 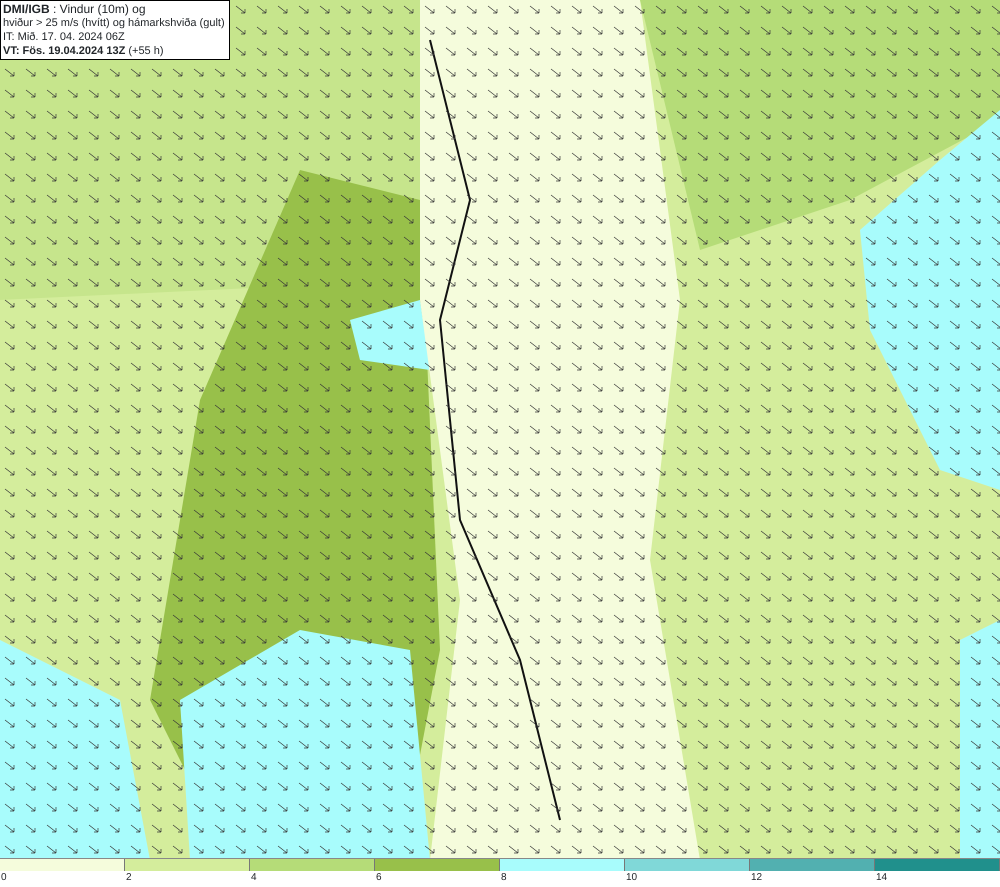 I want to click on info-text-line: DMI/IGB : Vindur (10m) og, so click(x=74, y=9).